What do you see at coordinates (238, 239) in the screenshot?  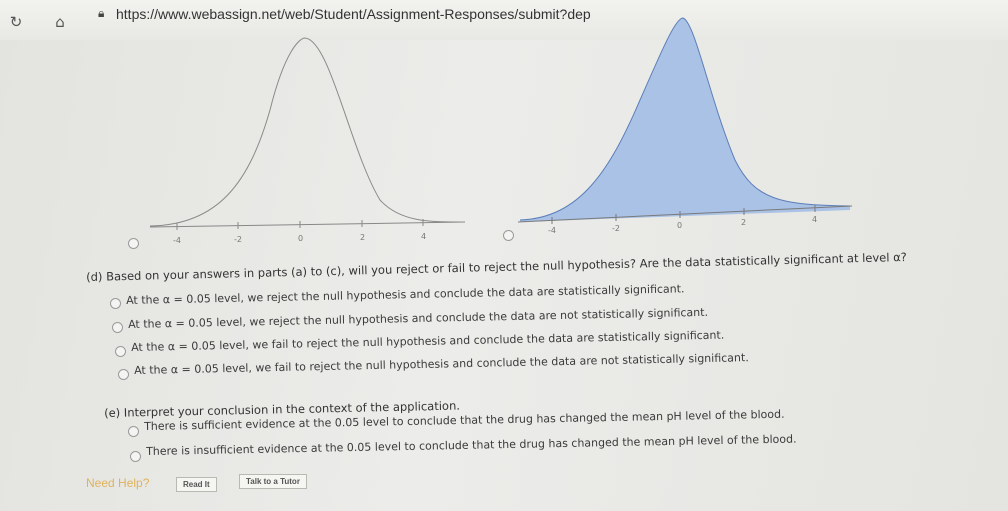 I see `graph-1-tick-label: -2` at bounding box center [238, 239].